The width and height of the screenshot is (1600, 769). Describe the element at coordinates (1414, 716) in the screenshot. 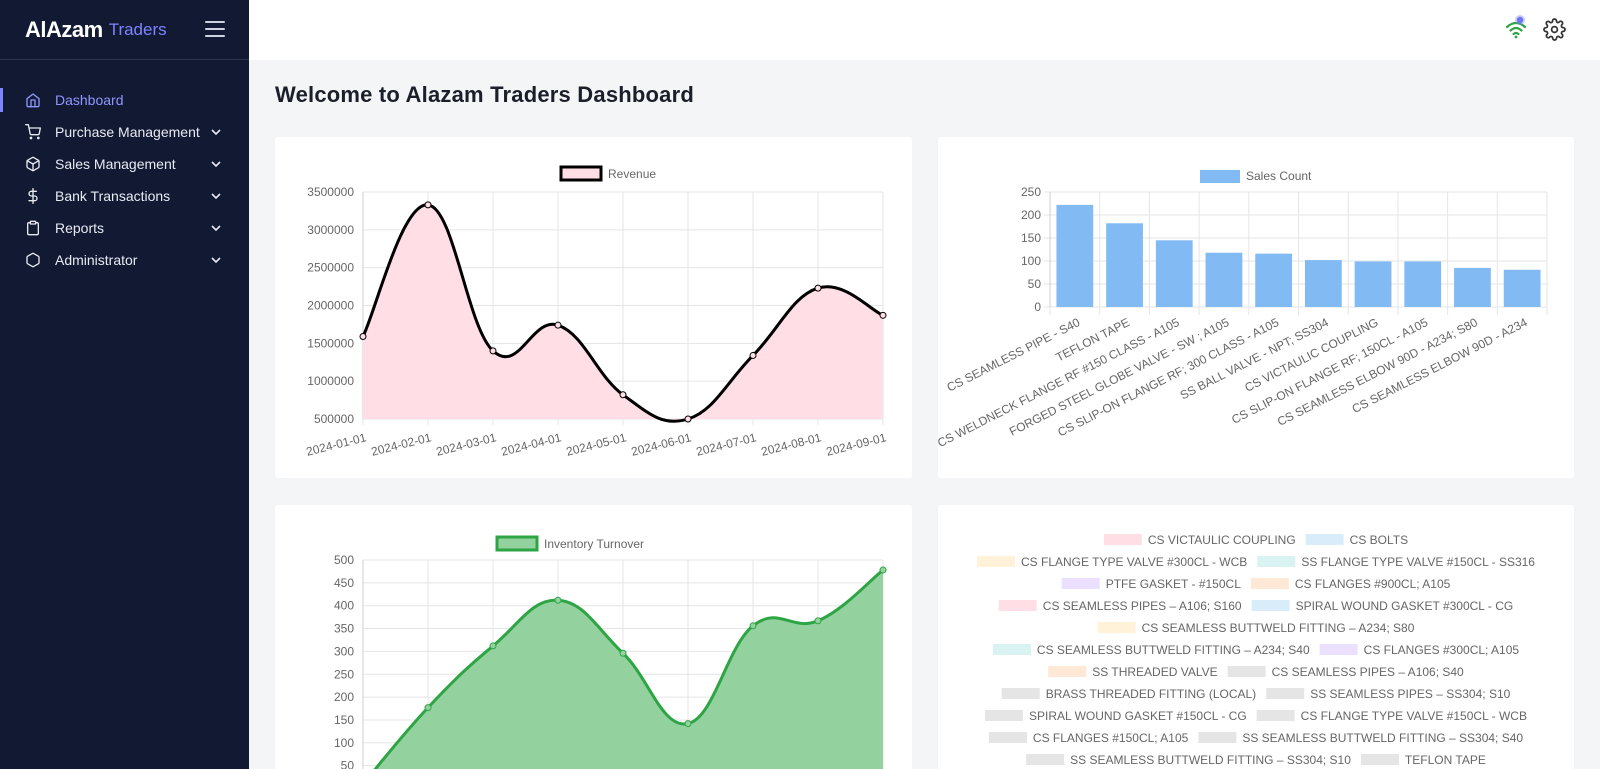

I see `legend-label: CS FLANGE TYPE VALVE #150CL - WCB` at that location.